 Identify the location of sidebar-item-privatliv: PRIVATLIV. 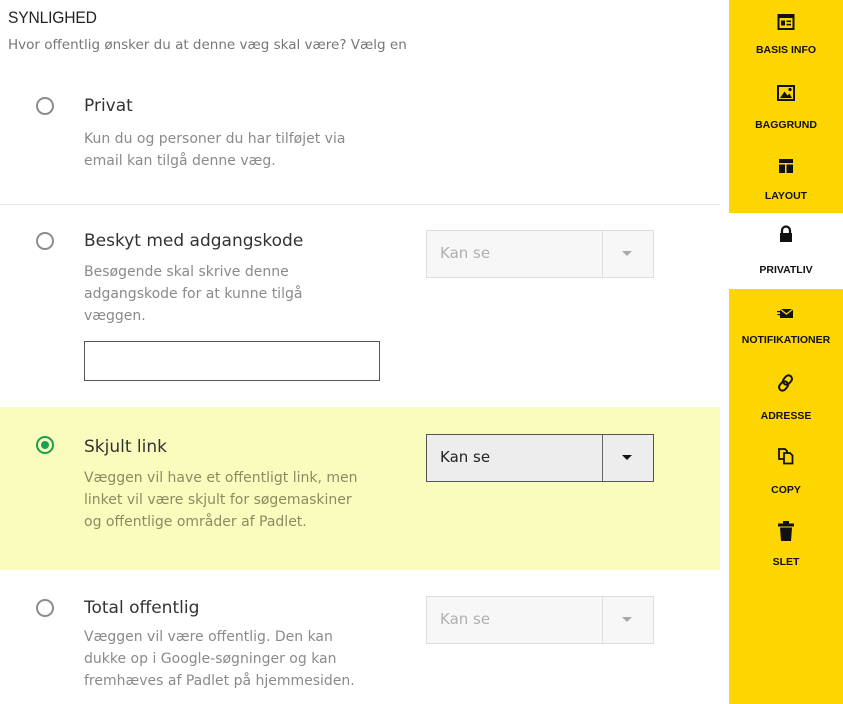
(786, 255).